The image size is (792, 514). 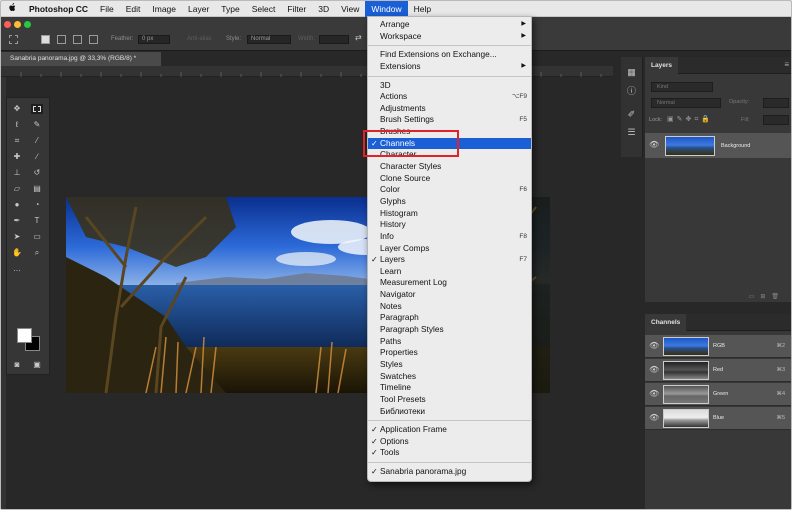 What do you see at coordinates (449, 330) in the screenshot?
I see `menu-item-paragraph-styles: Paragraph Styles` at bounding box center [449, 330].